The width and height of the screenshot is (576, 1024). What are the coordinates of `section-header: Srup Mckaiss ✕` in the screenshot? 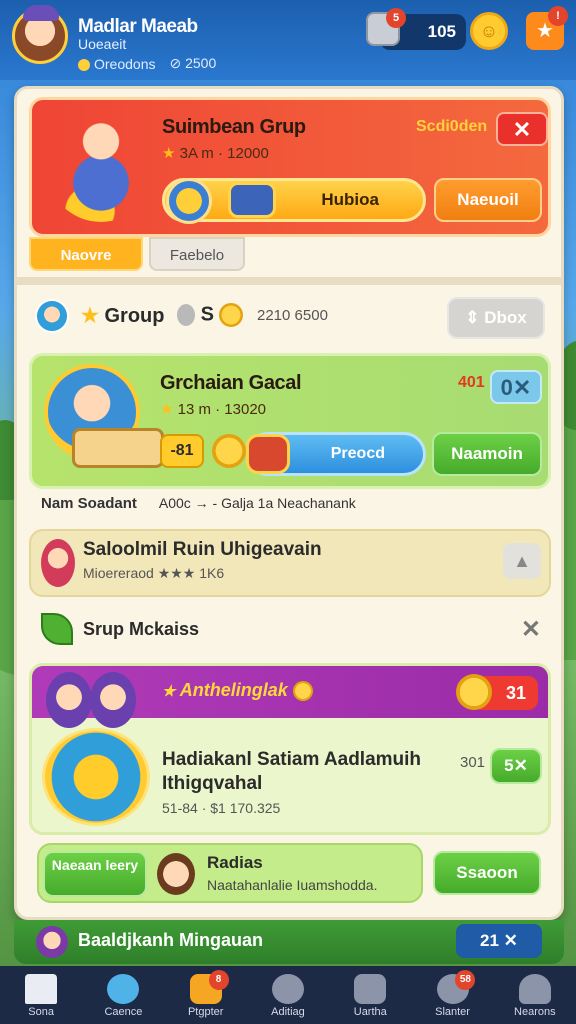 It's located at (291, 631).